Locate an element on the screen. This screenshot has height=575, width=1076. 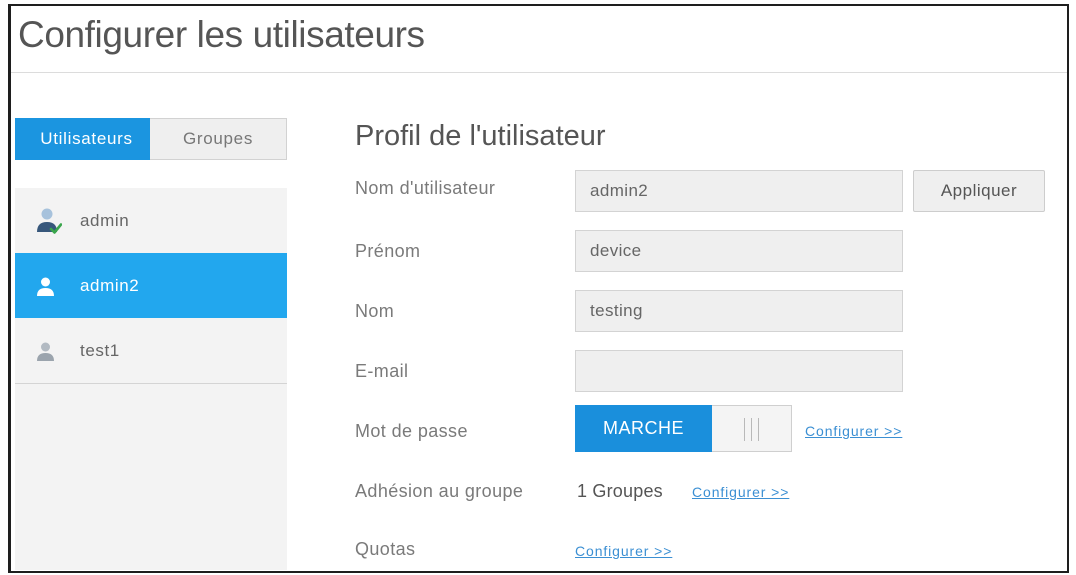
apply-button: Appliquer is located at coordinates (979, 191).